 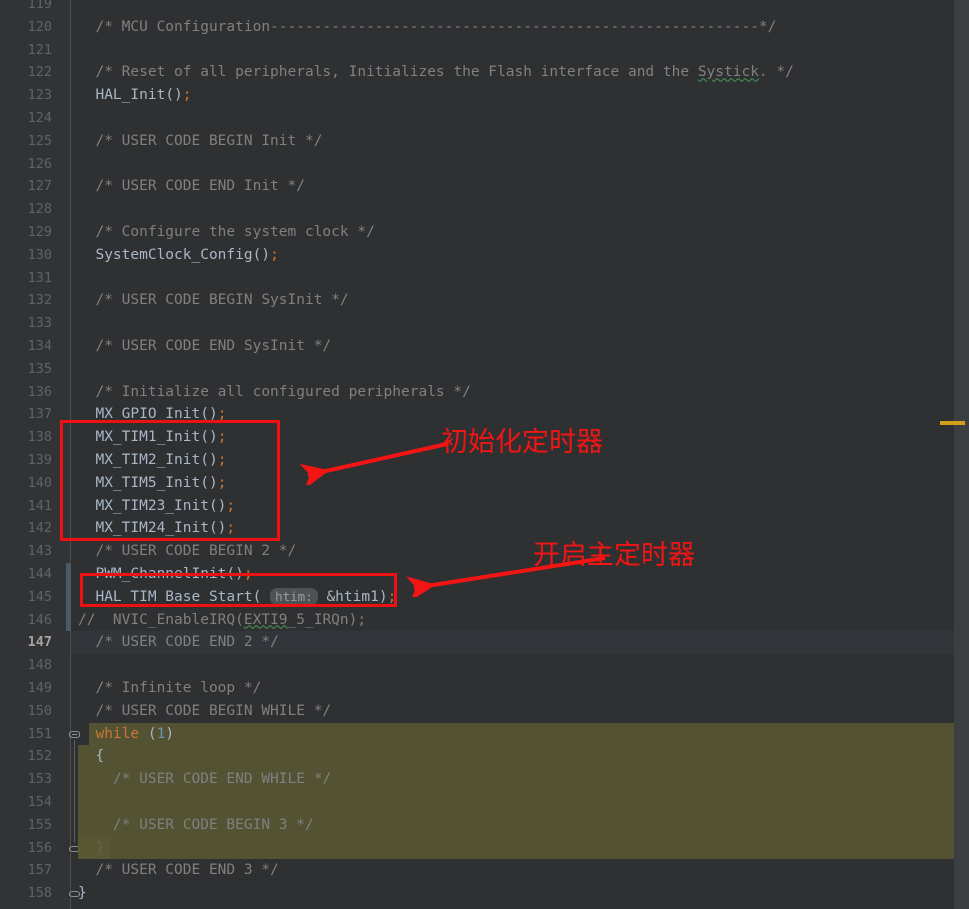 What do you see at coordinates (174, 596) in the screenshot?
I see `function-call: HAL_TIM_Base_Start(` at bounding box center [174, 596].